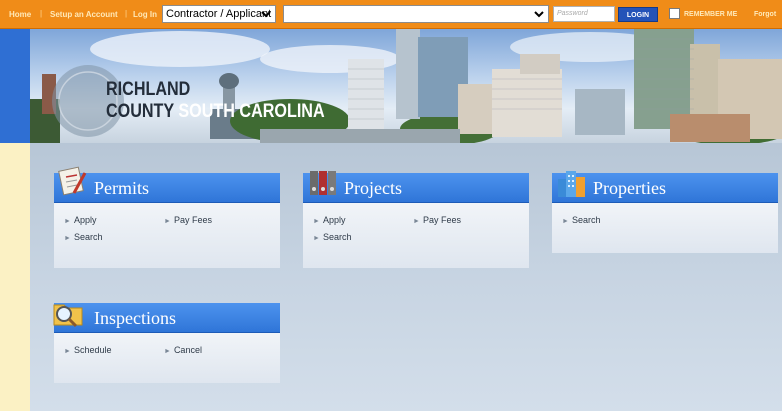  What do you see at coordinates (15, 277) in the screenshot?
I see `left-rail-cream` at bounding box center [15, 277].